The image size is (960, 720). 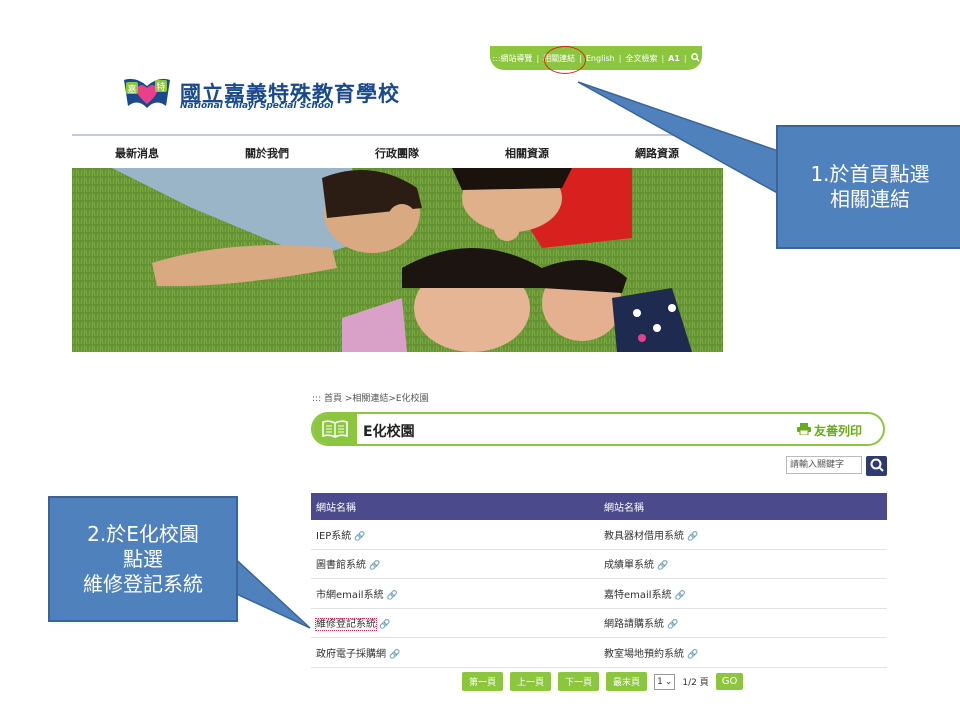 What do you see at coordinates (743, 652) in the screenshot?
I see `table-cell-link: 教室場地預約系統 🔗` at bounding box center [743, 652].